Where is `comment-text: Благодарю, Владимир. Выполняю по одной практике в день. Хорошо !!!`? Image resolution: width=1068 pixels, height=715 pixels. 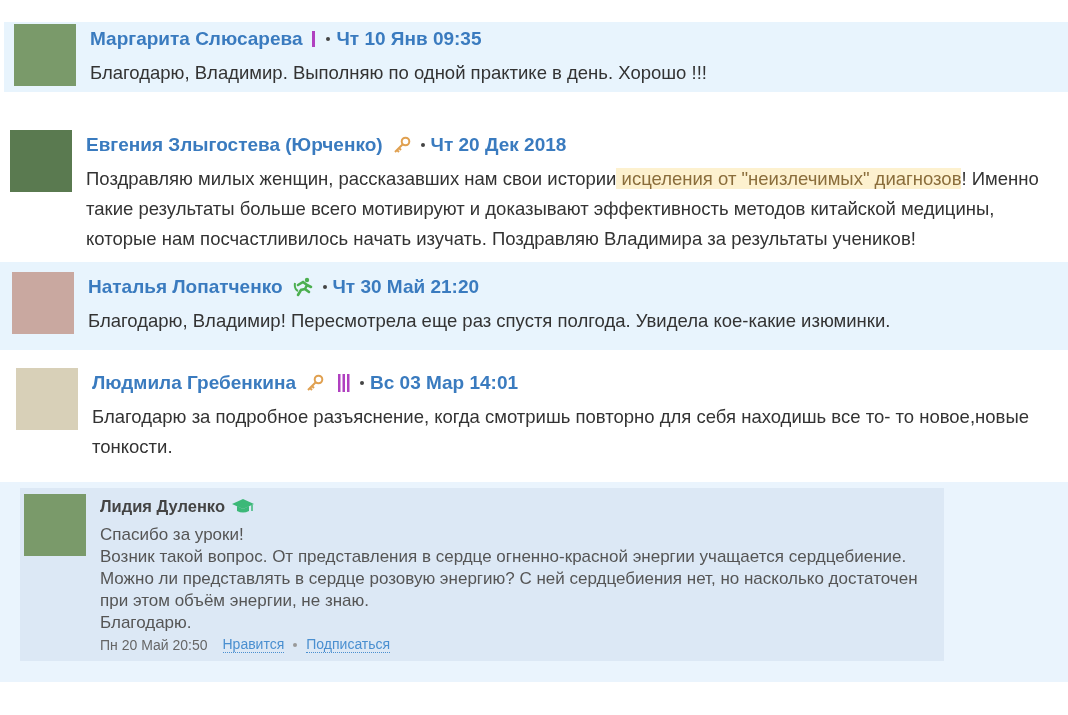 comment-text: Благодарю, Владимир. Выполняю по одной практике в день. Хорошо !!! is located at coordinates (399, 73).